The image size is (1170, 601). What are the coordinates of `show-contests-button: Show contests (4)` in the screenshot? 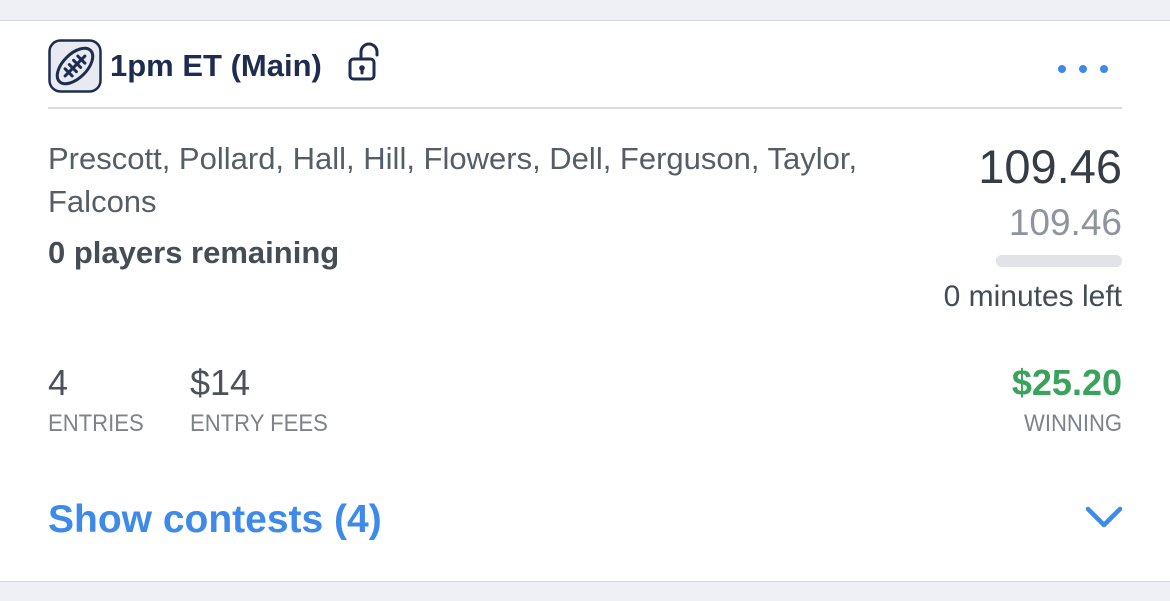 It's located at (586, 520).